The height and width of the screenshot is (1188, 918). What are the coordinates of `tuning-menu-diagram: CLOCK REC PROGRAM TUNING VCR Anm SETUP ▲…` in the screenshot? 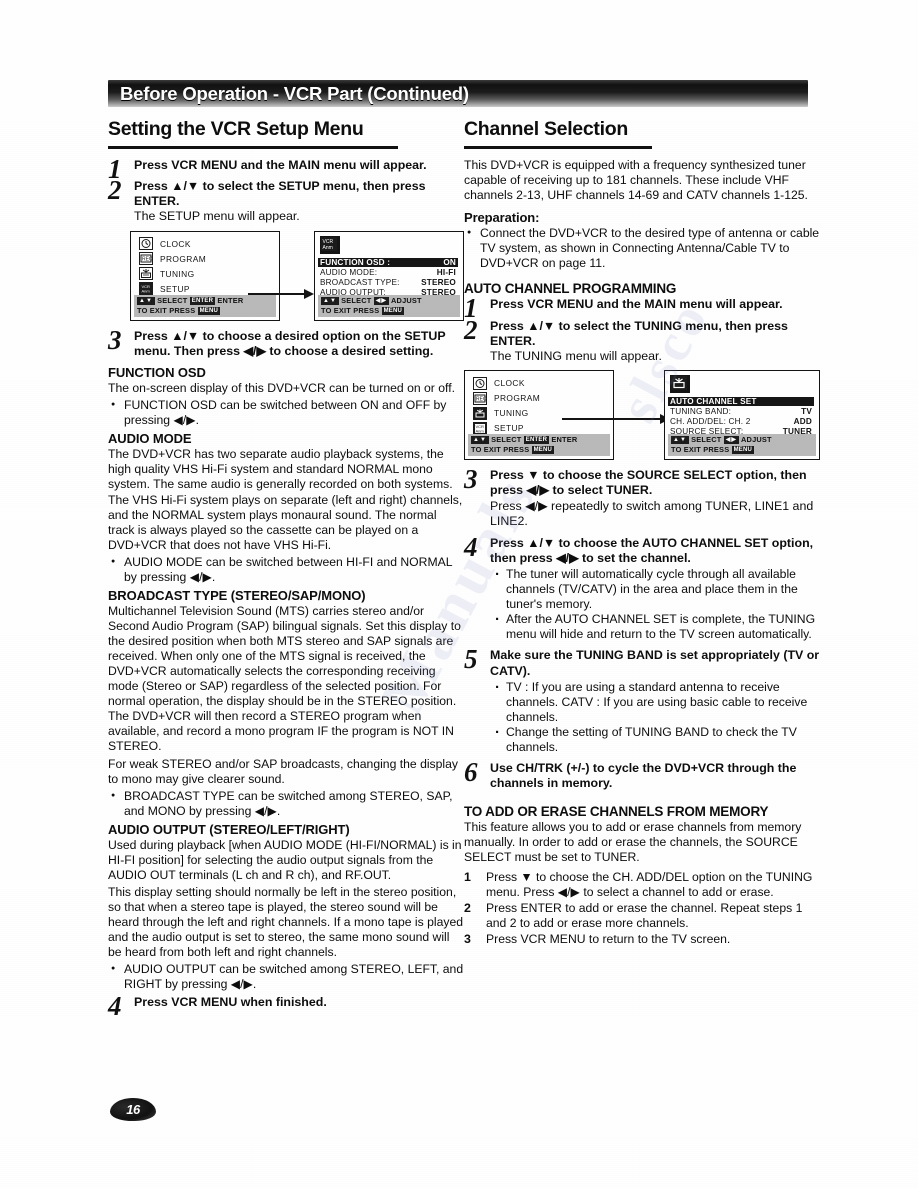 It's located at (642, 416).